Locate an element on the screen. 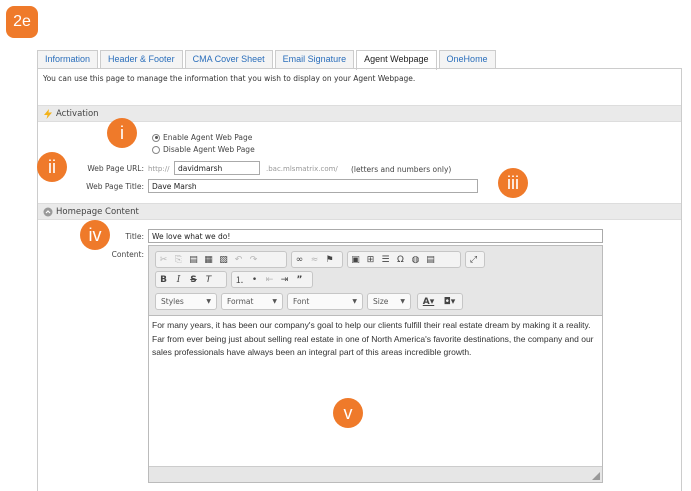 This screenshot has height=491, width=691. homepage-content-label: Content: is located at coordinates (127, 254).